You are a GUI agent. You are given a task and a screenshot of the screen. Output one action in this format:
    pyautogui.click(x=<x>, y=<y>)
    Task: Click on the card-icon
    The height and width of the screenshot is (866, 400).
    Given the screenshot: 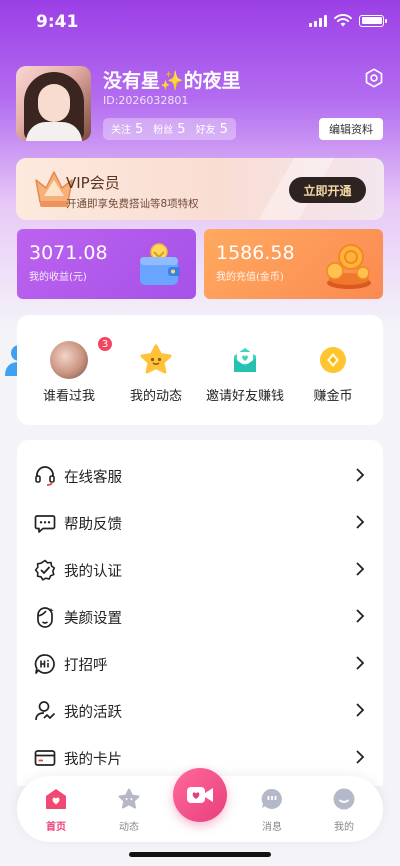 What is the action you would take?
    pyautogui.click(x=45, y=758)
    